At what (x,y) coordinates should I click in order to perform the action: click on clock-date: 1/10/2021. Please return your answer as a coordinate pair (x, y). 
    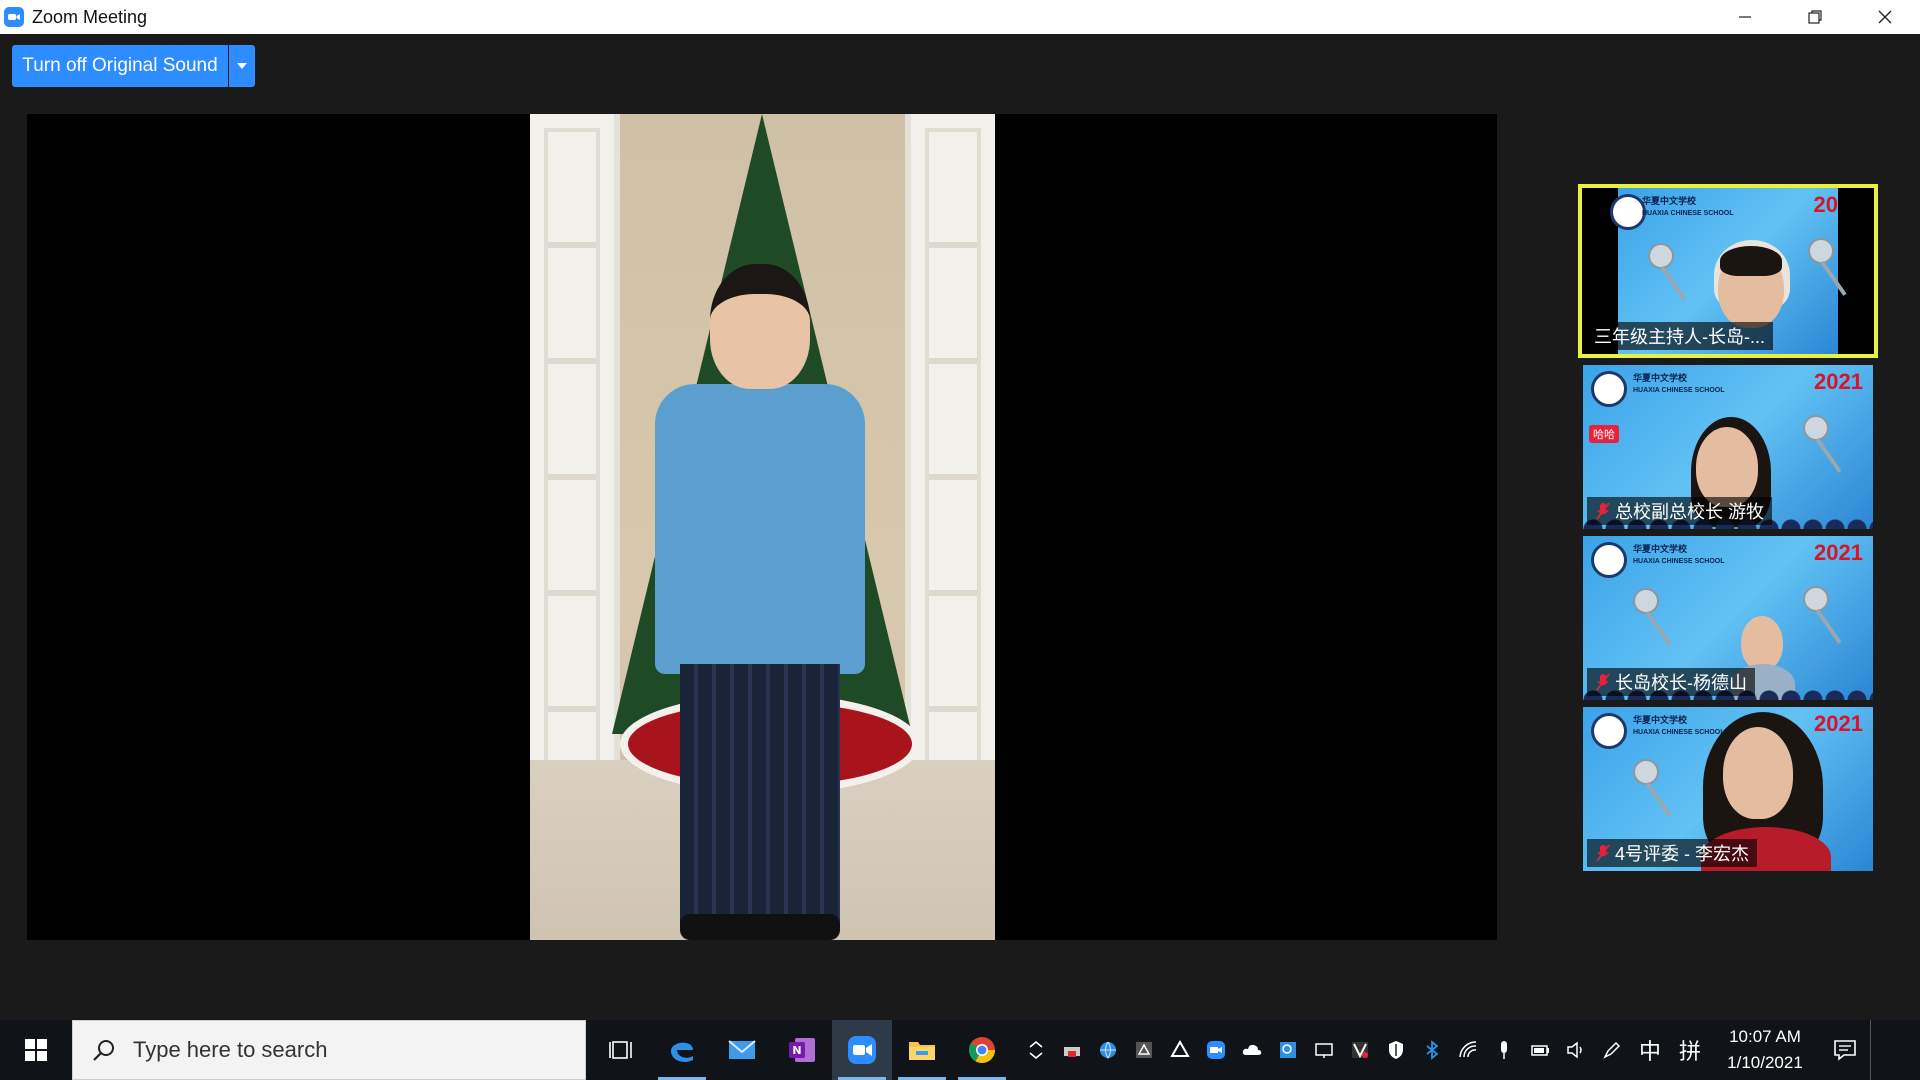
    Looking at the image, I should click on (1765, 1062).